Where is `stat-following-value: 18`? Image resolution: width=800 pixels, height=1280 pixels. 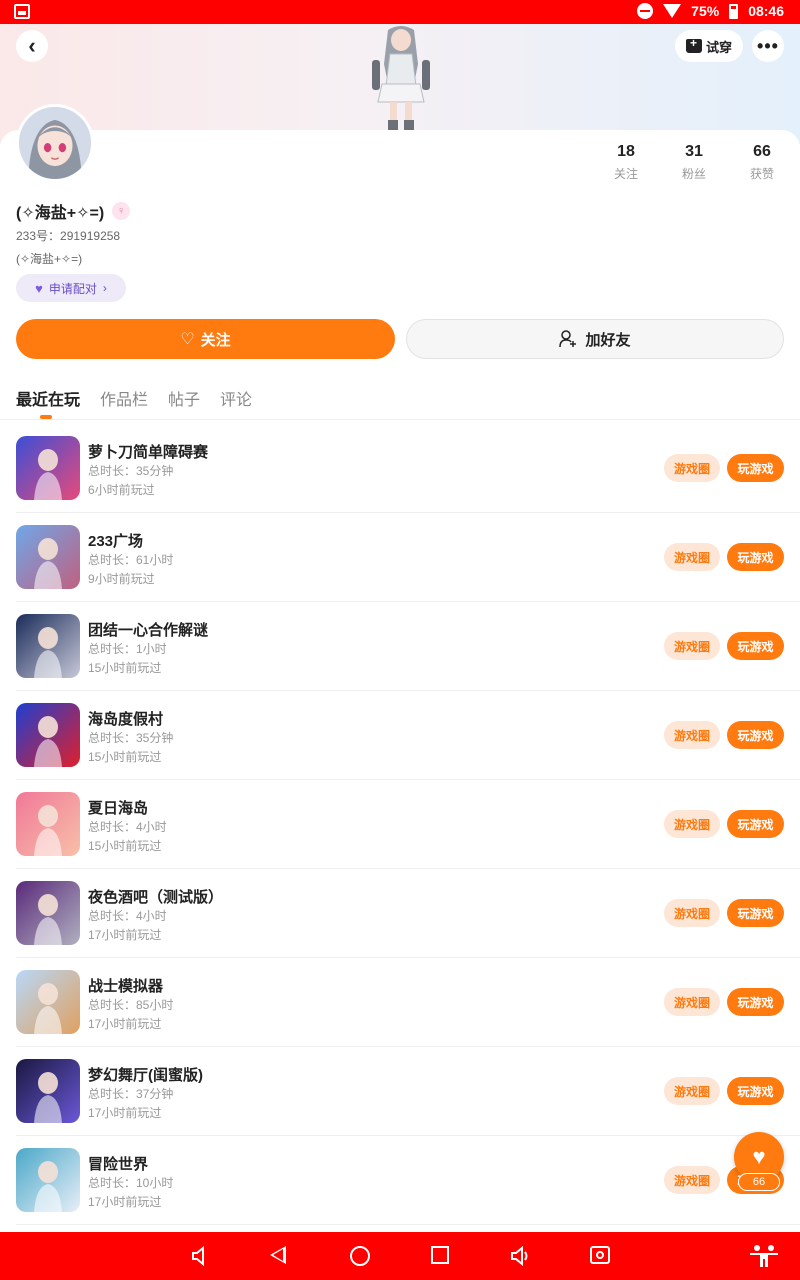
stat-following-value: 18 is located at coordinates (626, 151).